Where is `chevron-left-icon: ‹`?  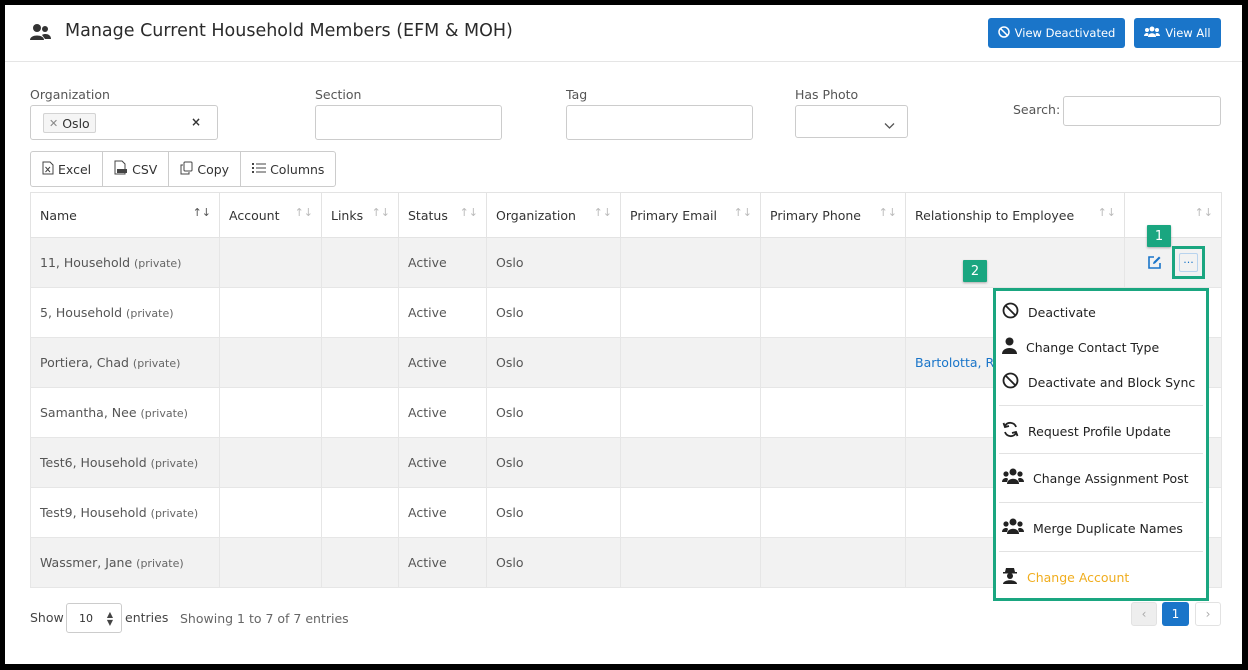
chevron-left-icon: ‹ is located at coordinates (1144, 614).